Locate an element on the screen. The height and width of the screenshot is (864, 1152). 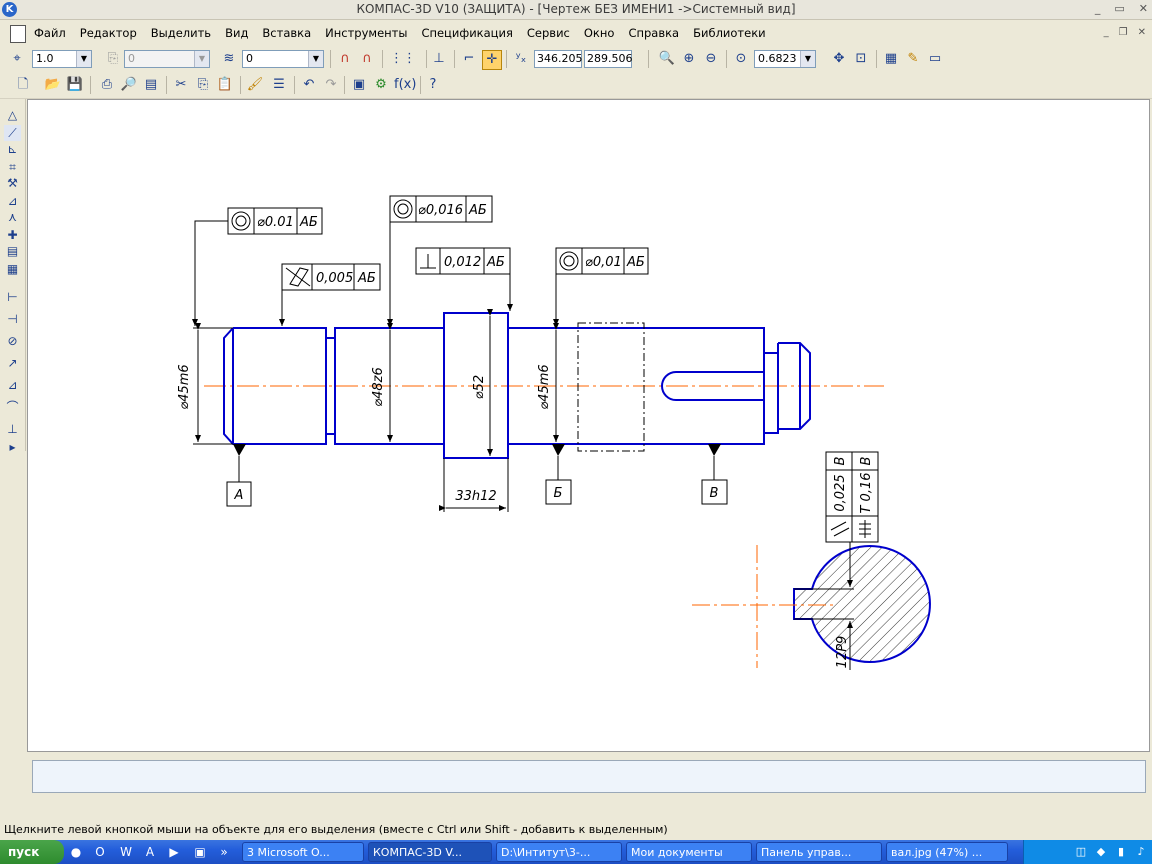
menu-item-9: Справка is located at coordinates (653, 33).